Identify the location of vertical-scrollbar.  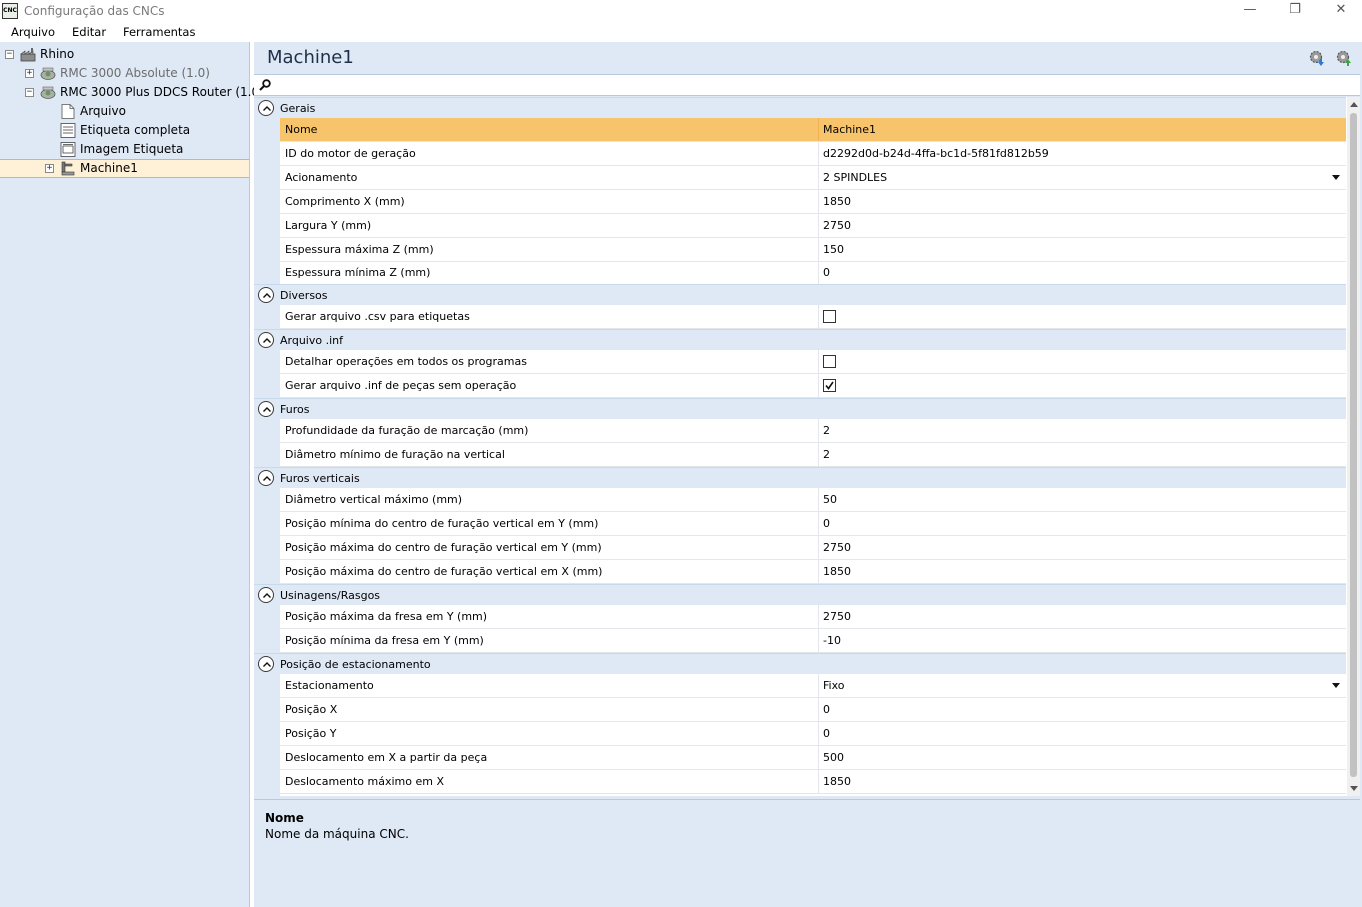
(1353, 446).